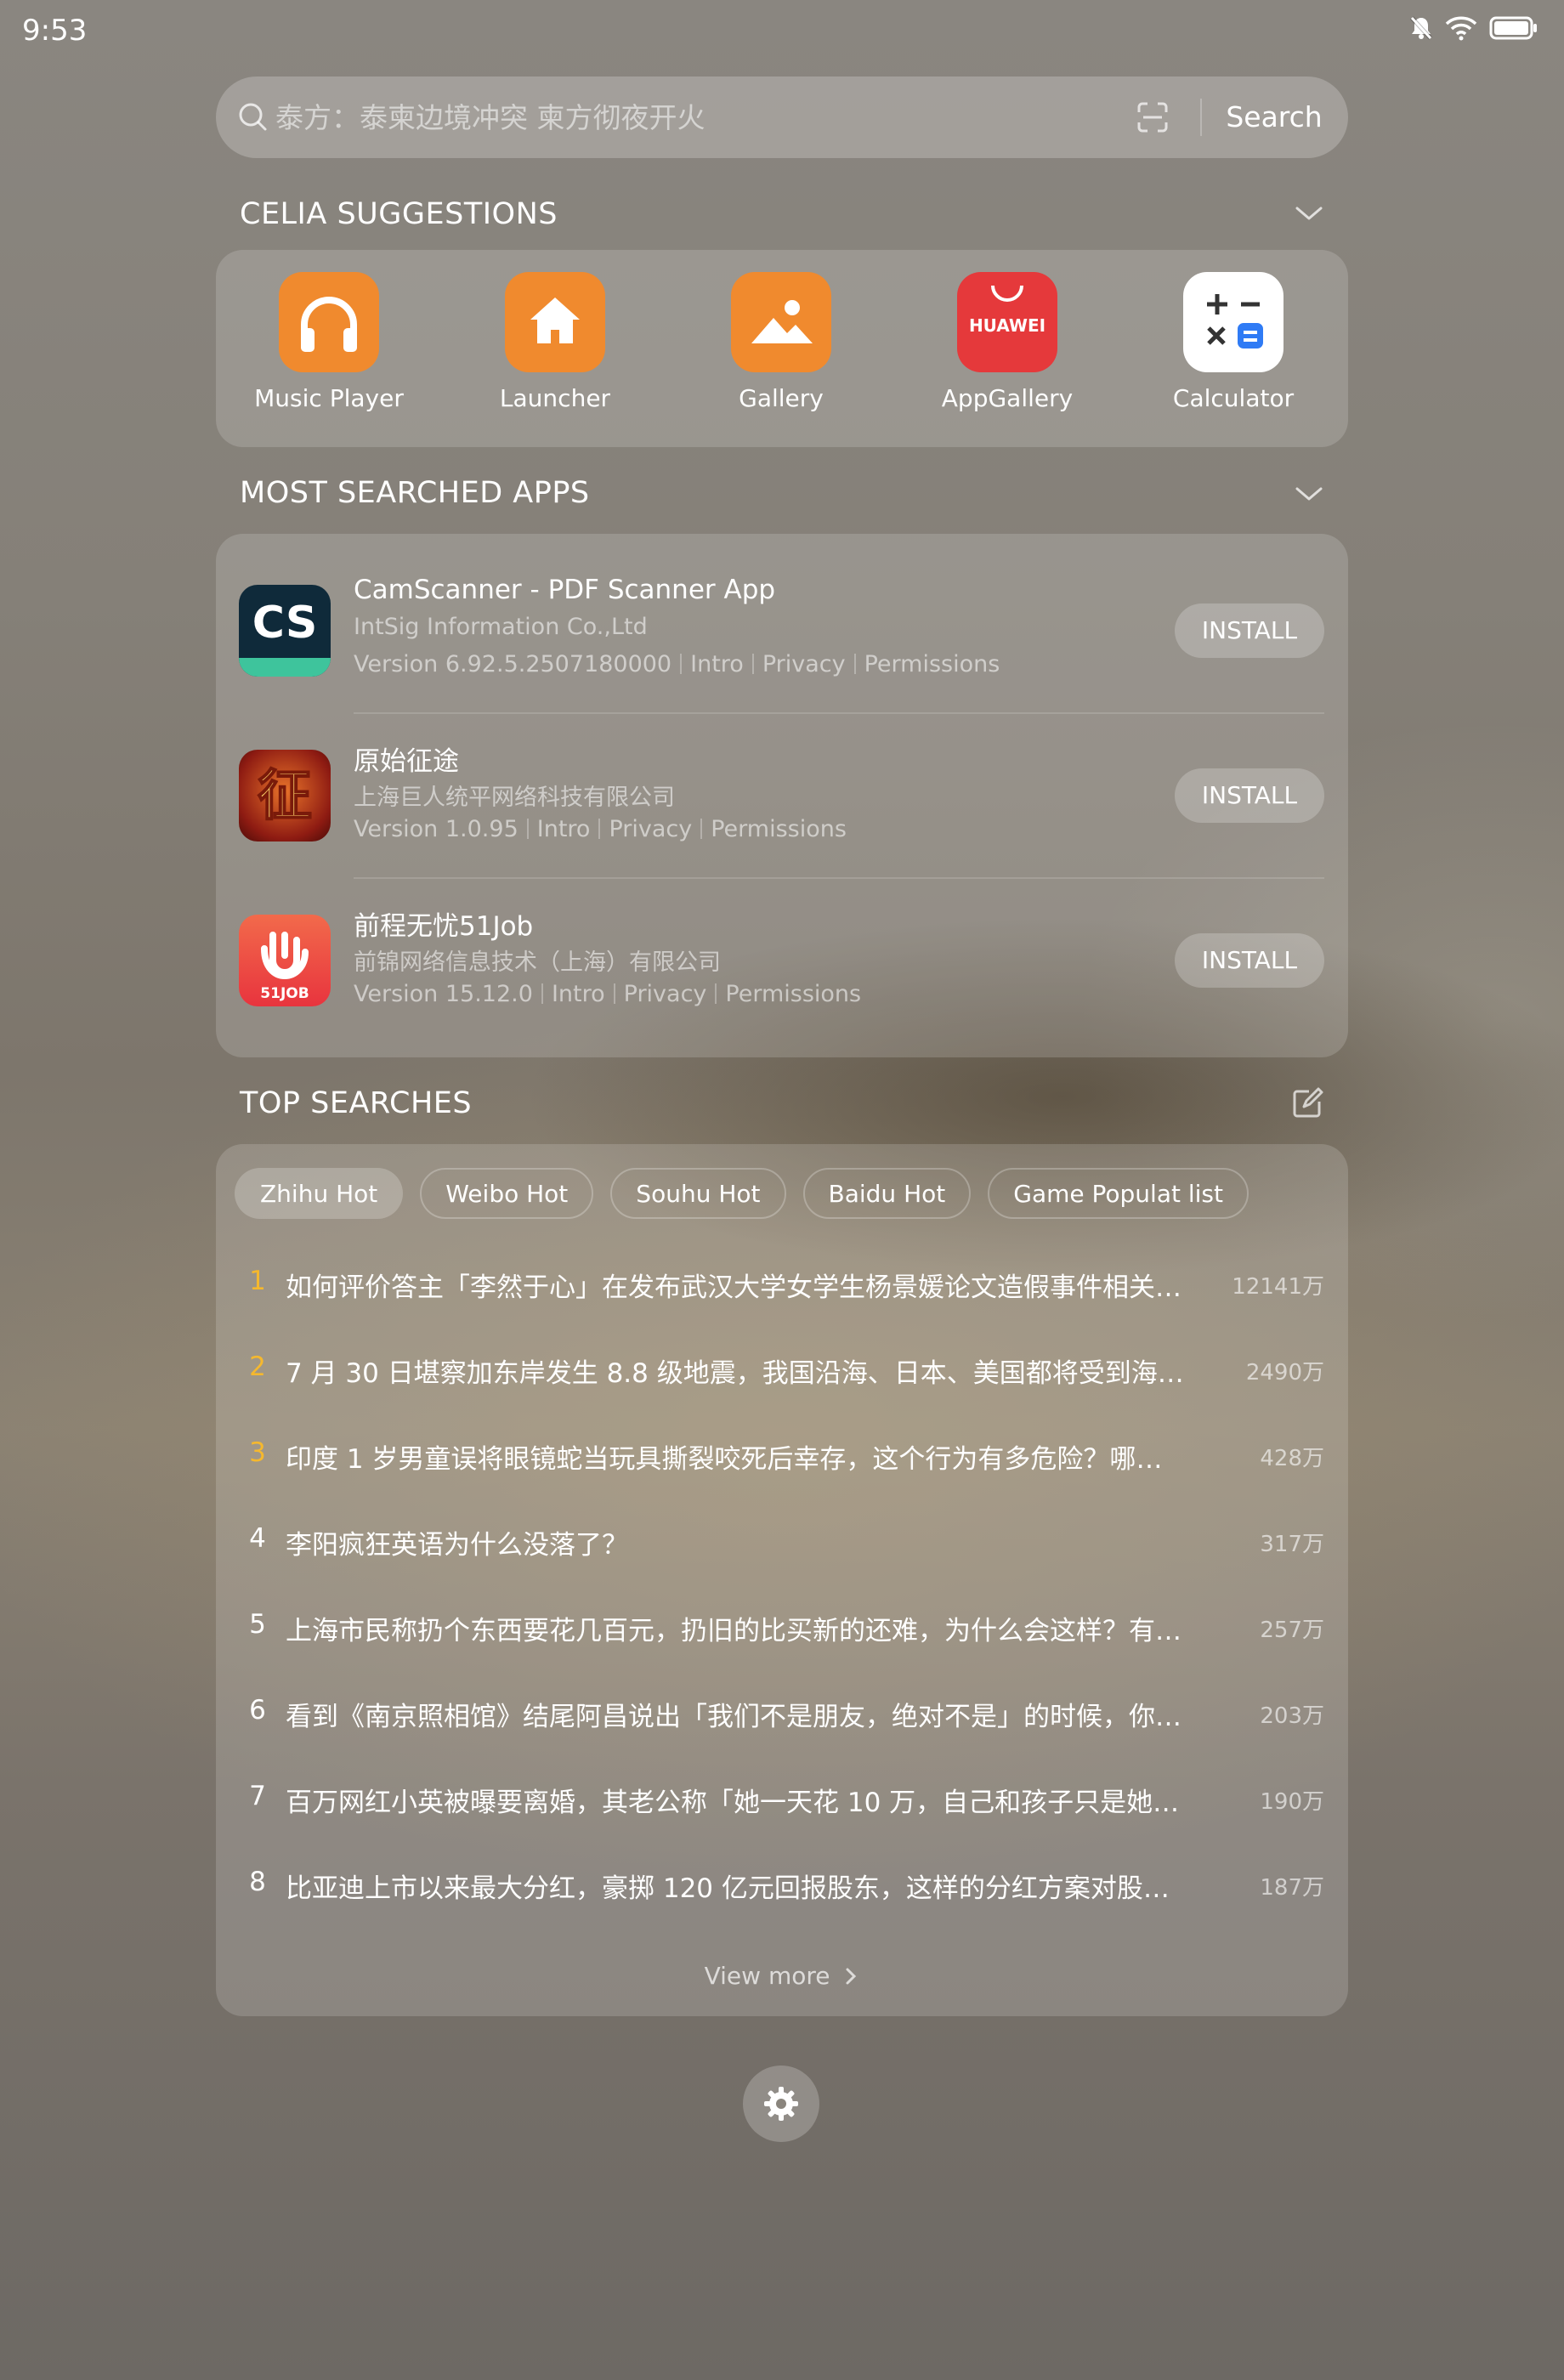 The width and height of the screenshot is (1564, 2380). Describe the element at coordinates (55, 31) in the screenshot. I see `status-time: 9:53` at that location.